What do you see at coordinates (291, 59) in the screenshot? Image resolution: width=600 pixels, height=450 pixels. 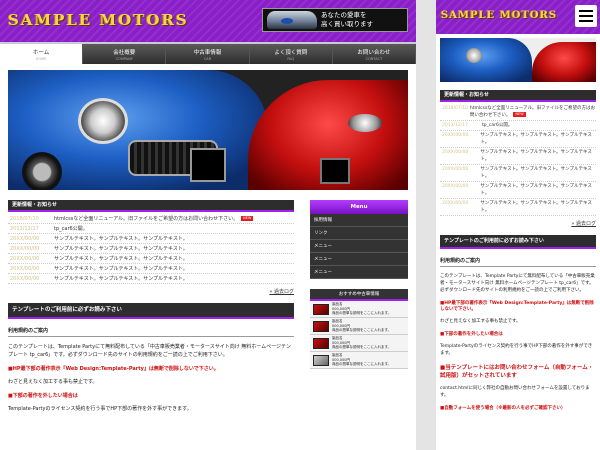 I see `nav-item-sub: FAQ` at bounding box center [291, 59].